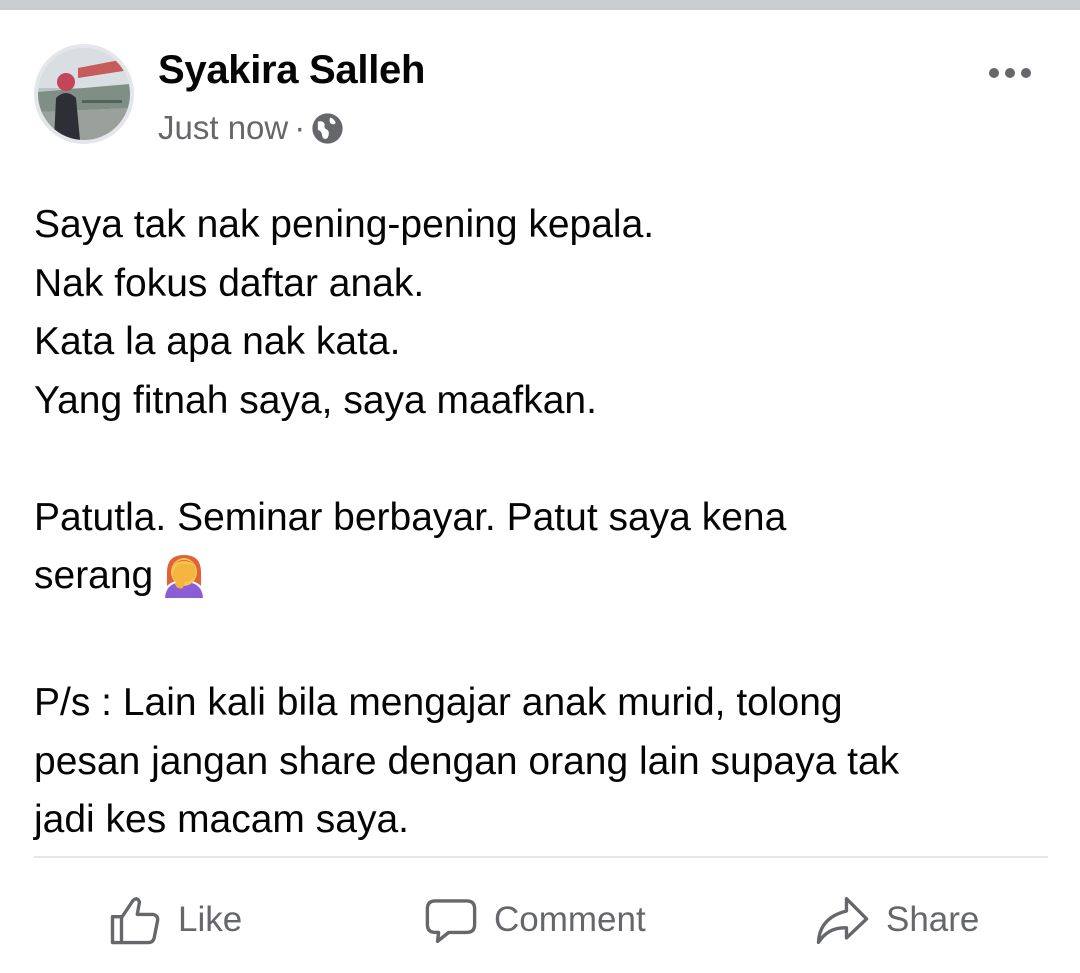  What do you see at coordinates (327, 128) in the screenshot?
I see `globe-icon` at bounding box center [327, 128].